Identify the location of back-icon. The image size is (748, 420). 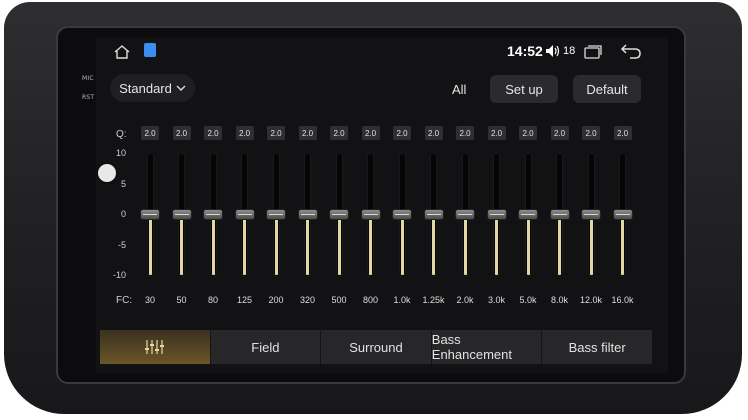
(631, 51).